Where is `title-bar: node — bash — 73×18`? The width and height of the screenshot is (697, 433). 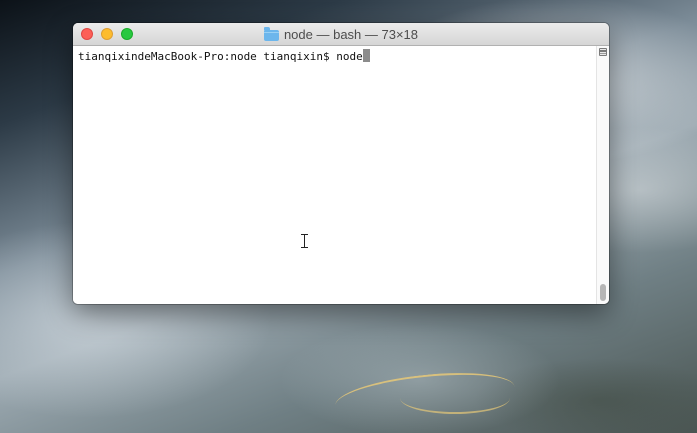 title-bar: node — bash — 73×18 is located at coordinates (341, 34).